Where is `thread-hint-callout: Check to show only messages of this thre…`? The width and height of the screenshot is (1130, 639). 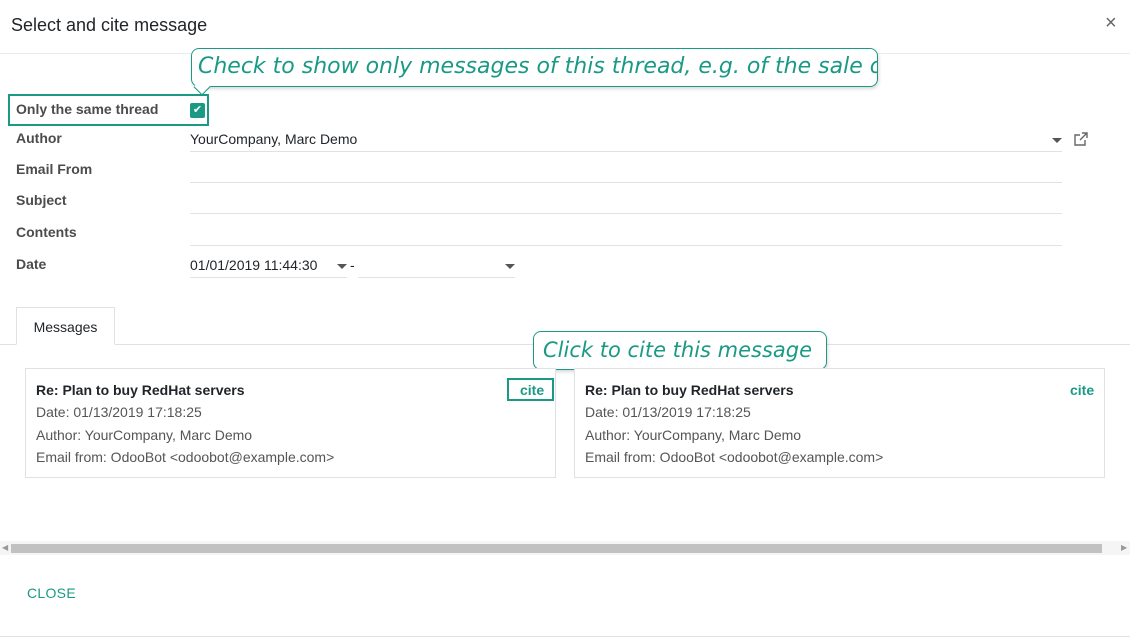 thread-hint-callout: Check to show only messages of this thre… is located at coordinates (534, 67).